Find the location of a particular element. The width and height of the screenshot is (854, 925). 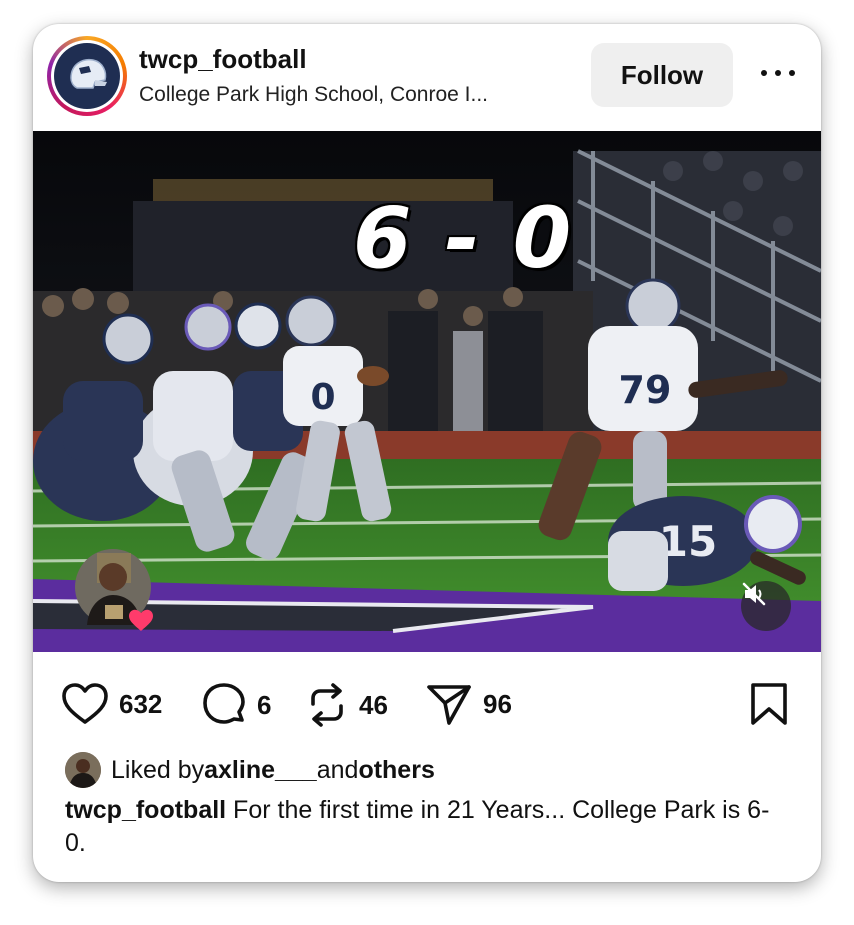

jersey-number-79: 79 is located at coordinates (645, 390).